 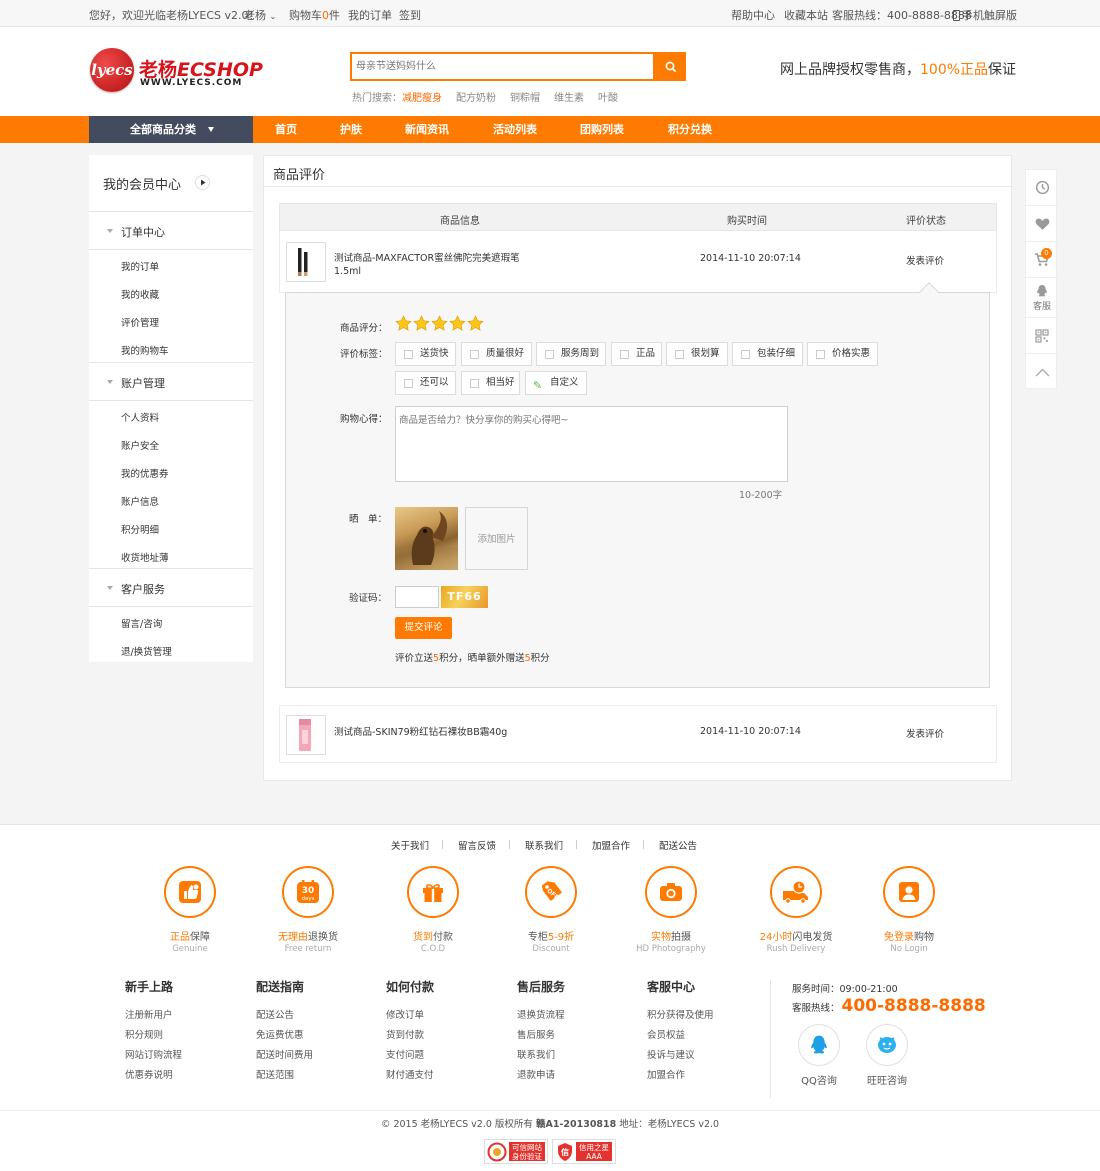 I want to click on history-button, so click(x=1042, y=188).